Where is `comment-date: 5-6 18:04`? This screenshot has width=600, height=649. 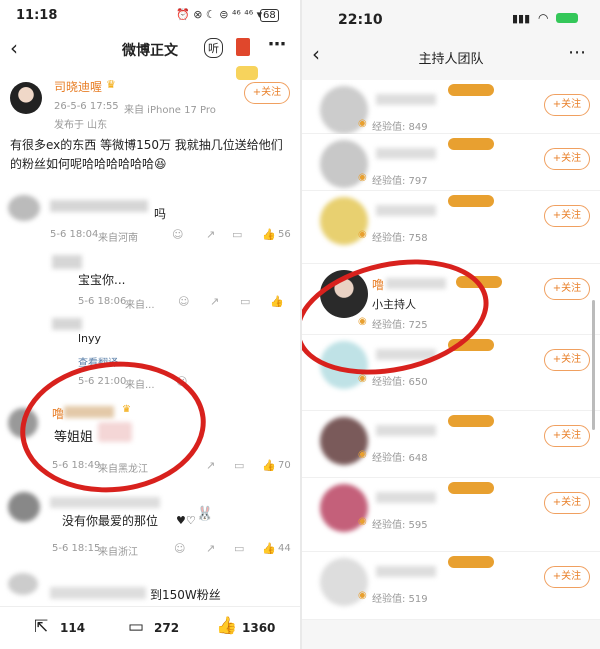
comment-date: 5-6 18:04 is located at coordinates (74, 234).